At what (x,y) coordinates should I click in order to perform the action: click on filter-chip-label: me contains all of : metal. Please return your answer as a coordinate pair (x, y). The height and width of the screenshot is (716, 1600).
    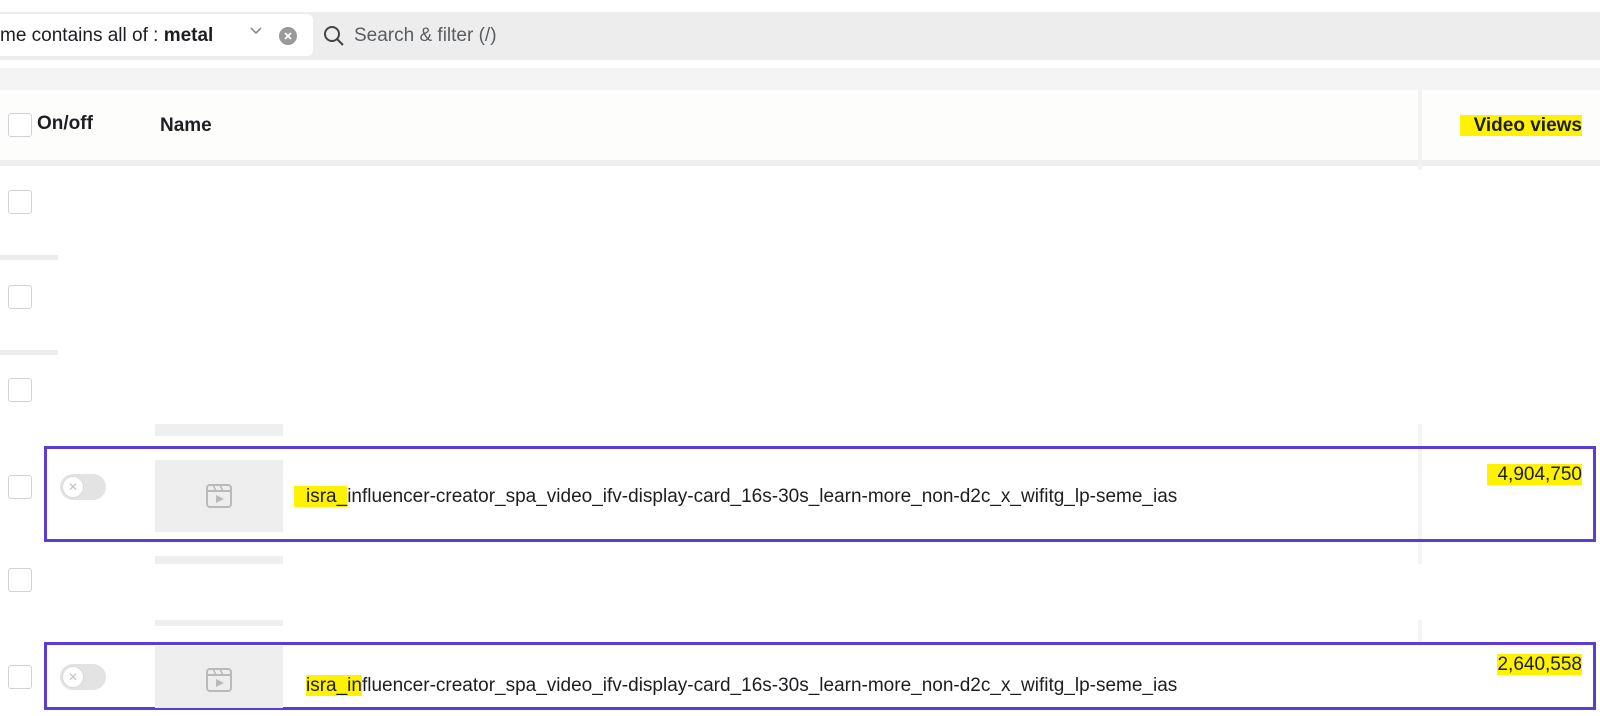
    Looking at the image, I should click on (107, 35).